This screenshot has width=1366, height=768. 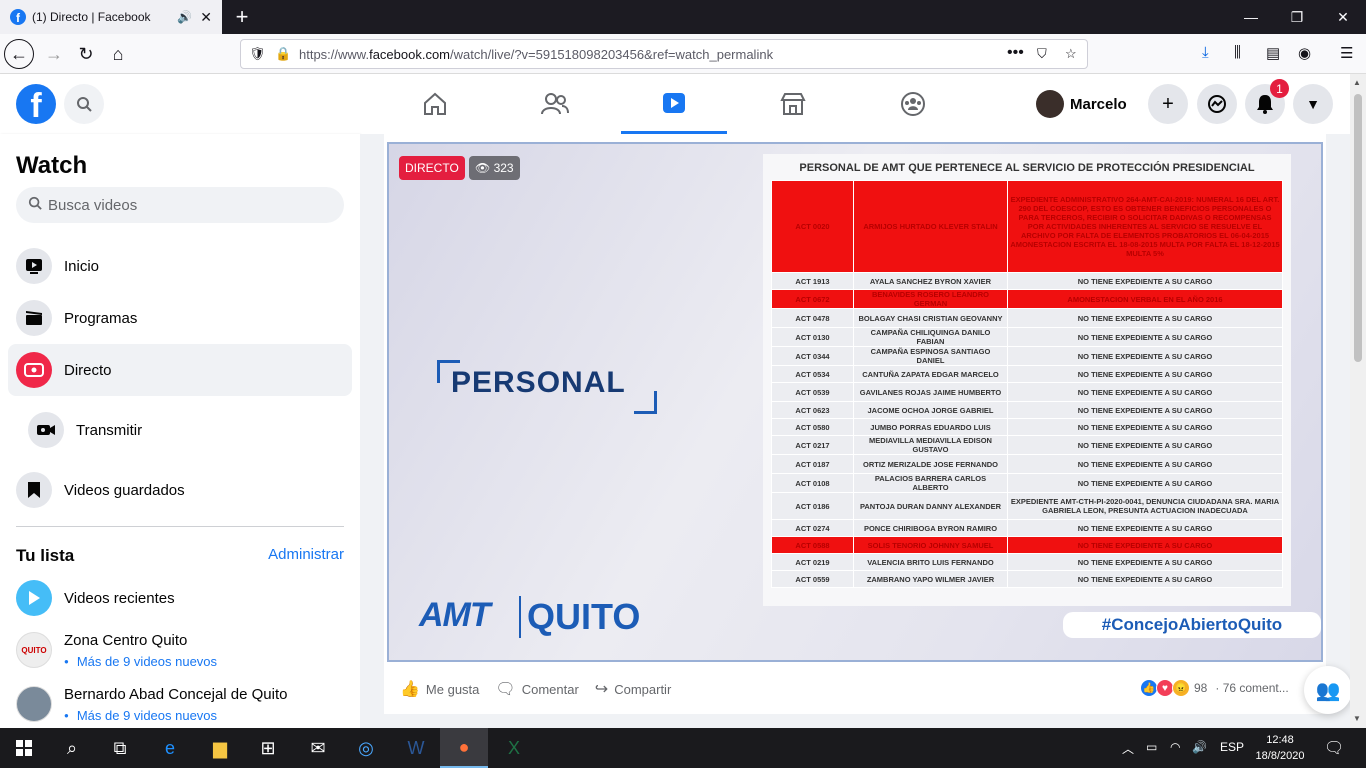 I want to click on user-profile-chip: Marcelo, so click(x=1081, y=104).